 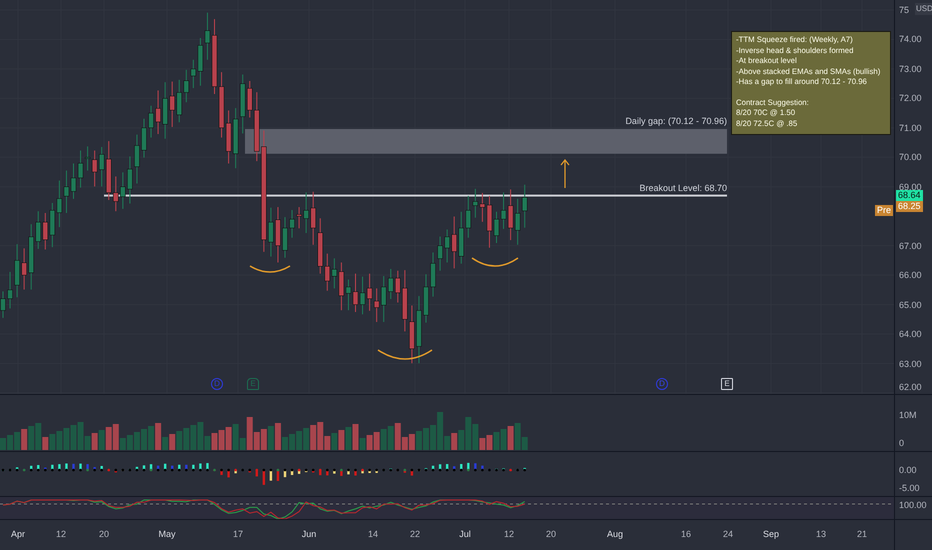 What do you see at coordinates (910, 69) in the screenshot?
I see `price-tick: 73.00` at bounding box center [910, 69].